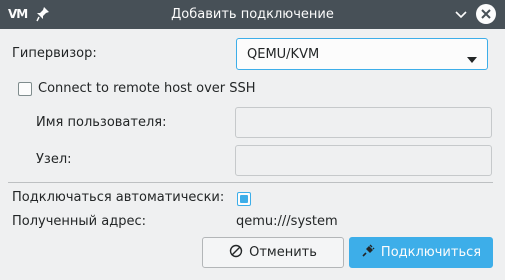 The image size is (505, 280). I want to click on plug-icon, so click(368, 253).